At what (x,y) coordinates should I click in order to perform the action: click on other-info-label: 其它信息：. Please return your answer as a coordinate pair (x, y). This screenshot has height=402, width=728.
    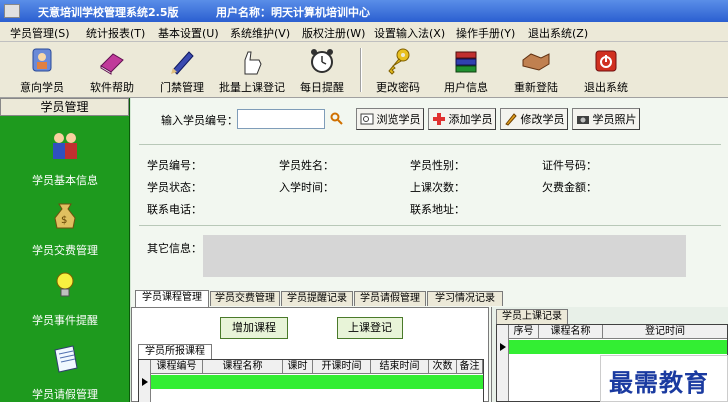
    Looking at the image, I should click on (174, 248).